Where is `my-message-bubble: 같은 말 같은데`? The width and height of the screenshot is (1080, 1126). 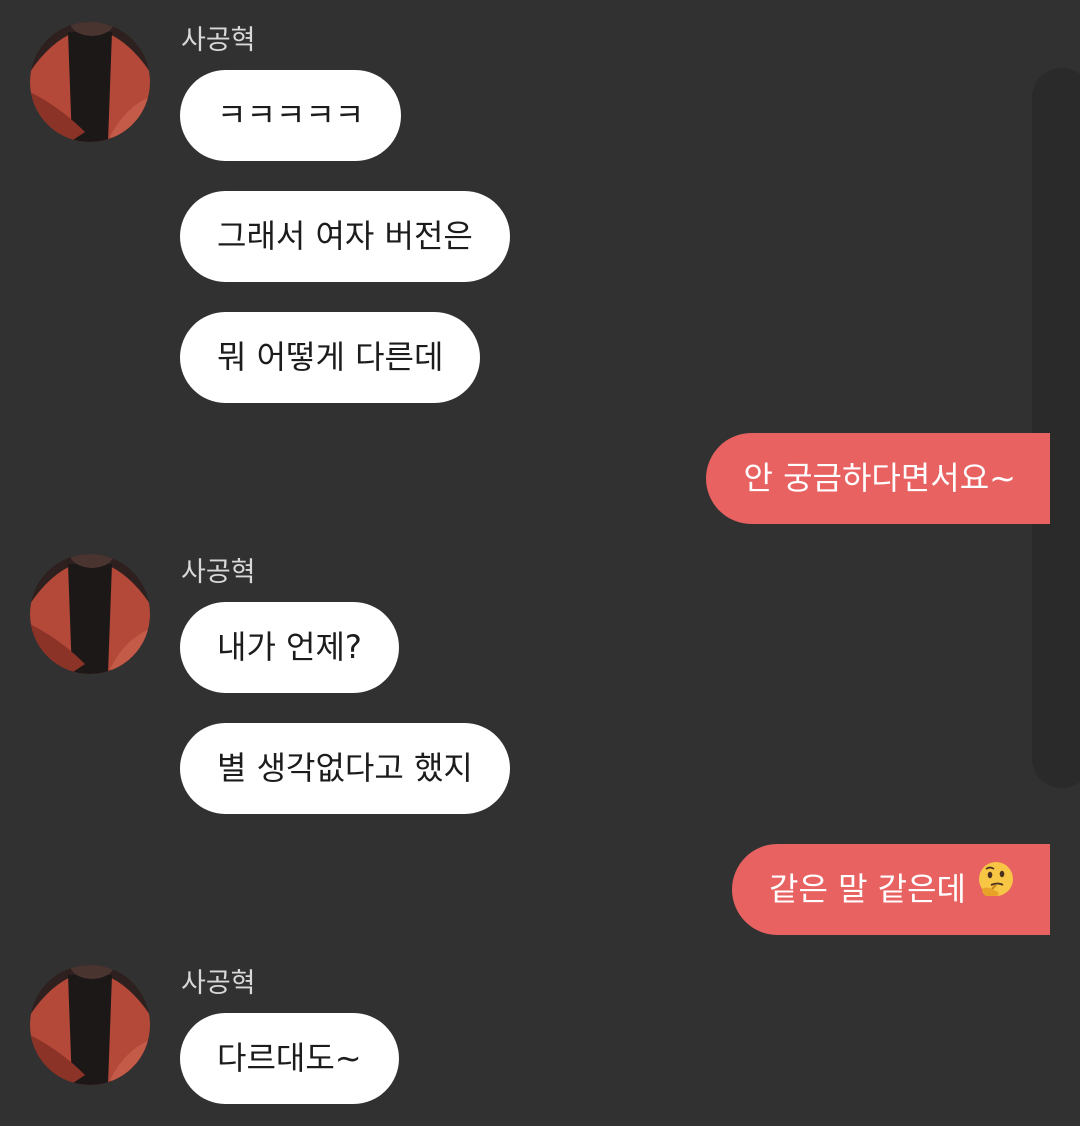 my-message-bubble: 같은 말 같은데 is located at coordinates (891, 889).